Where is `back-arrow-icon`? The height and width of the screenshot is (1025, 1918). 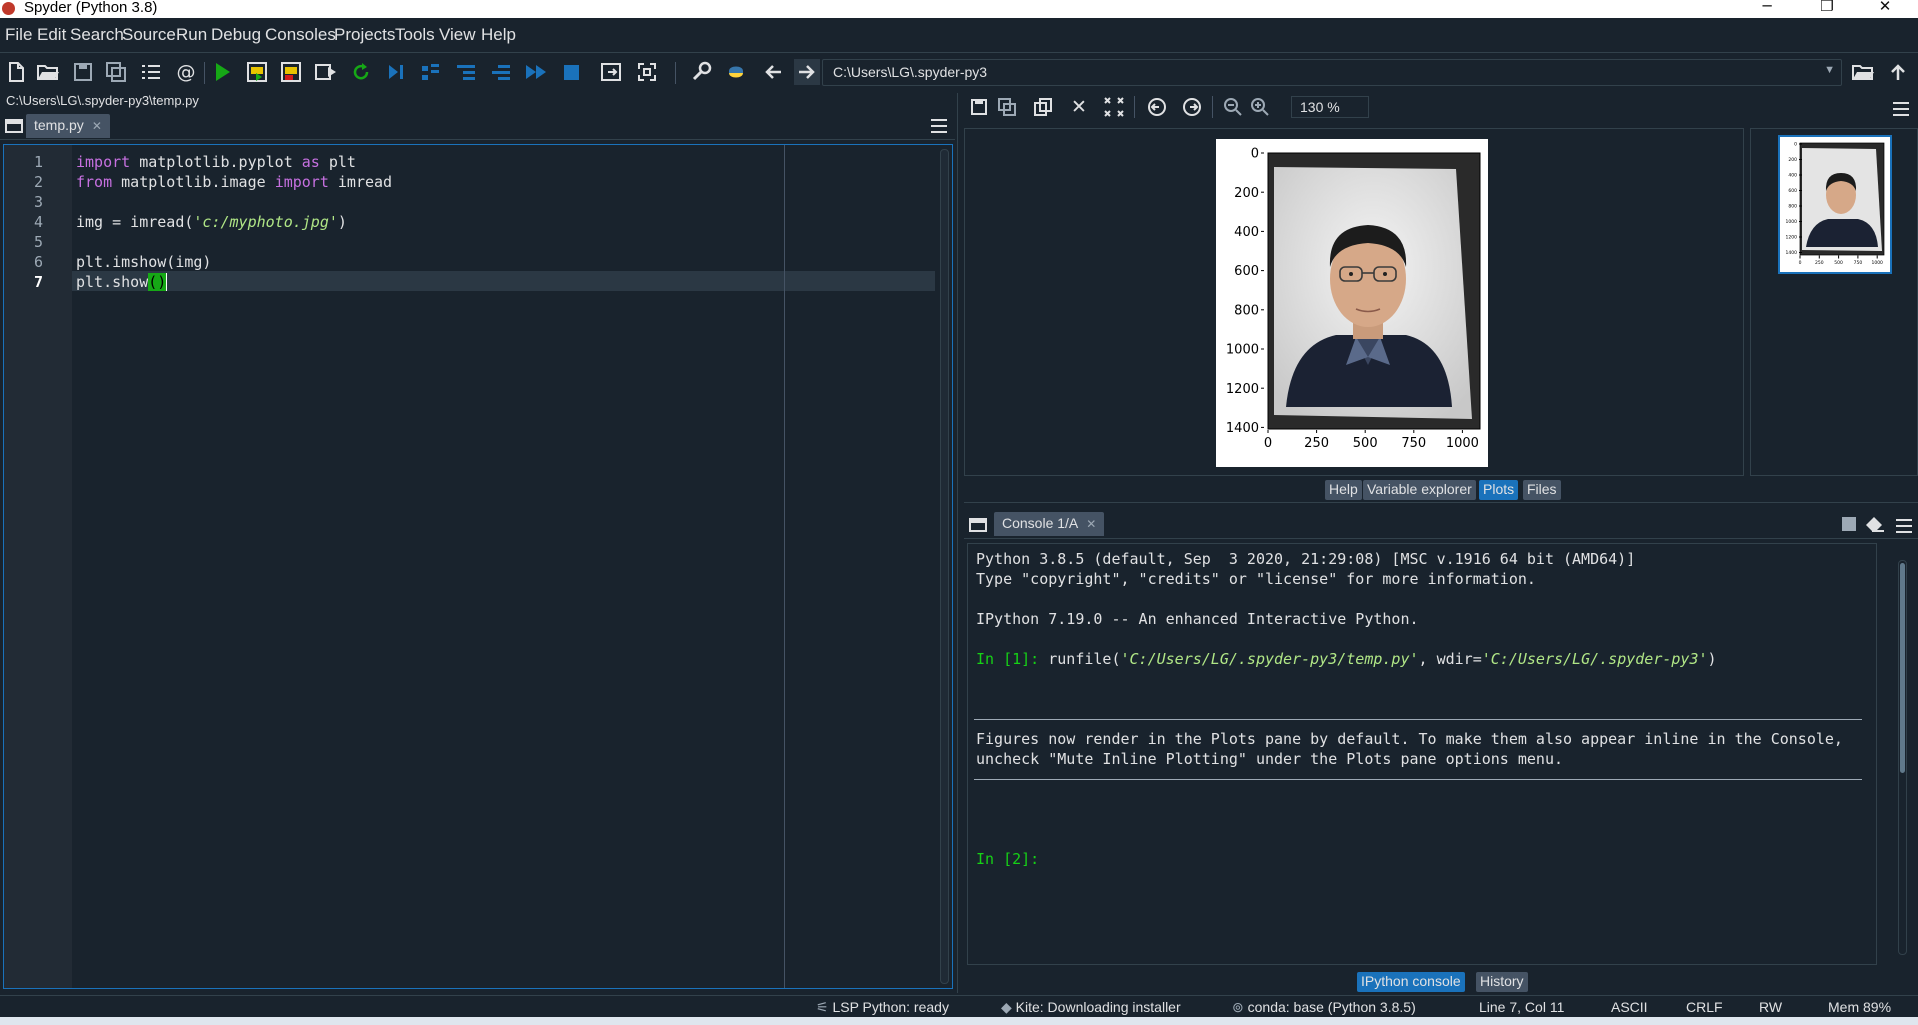 back-arrow-icon is located at coordinates (773, 72).